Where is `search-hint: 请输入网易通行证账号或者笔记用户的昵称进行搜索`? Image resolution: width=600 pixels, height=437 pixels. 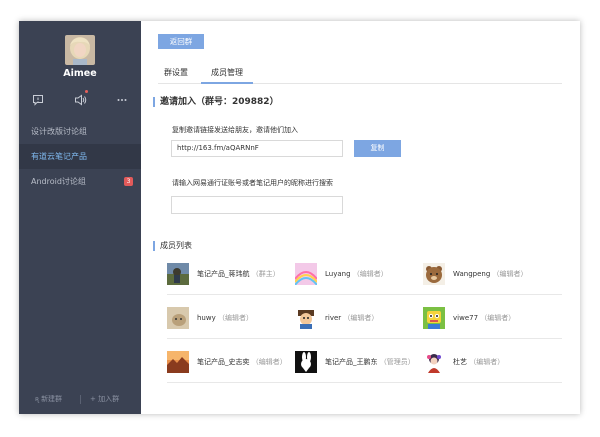
search-hint: 请输入网易通行证账号或者笔记用户的昵称进行搜索 is located at coordinates (252, 183).